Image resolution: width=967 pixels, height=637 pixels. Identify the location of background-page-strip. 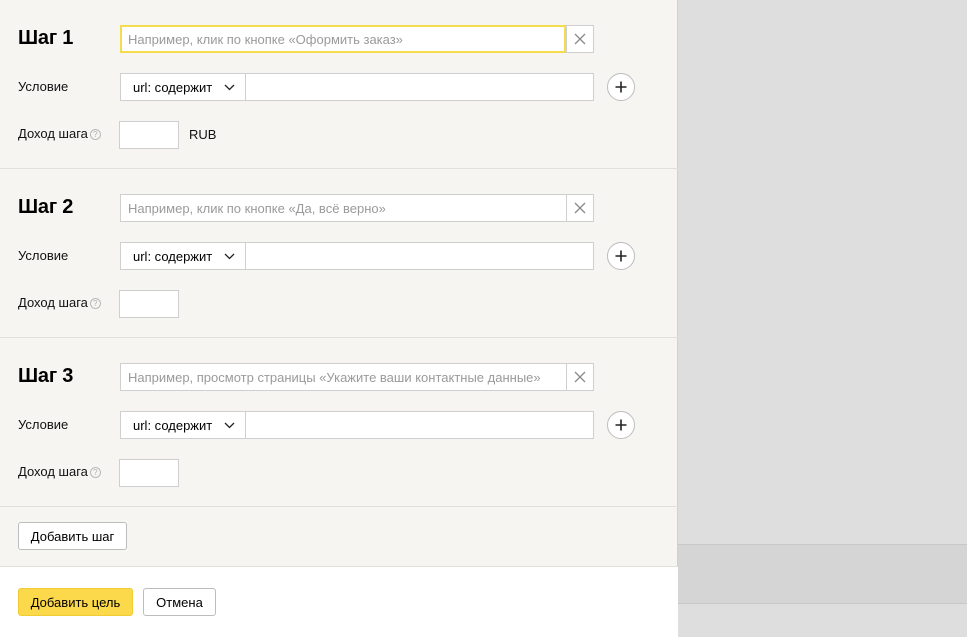
(822, 574).